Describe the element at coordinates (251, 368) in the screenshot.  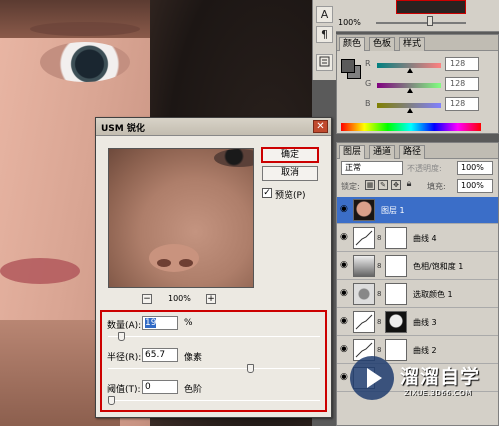
I see `radius-slider-thumb` at that location.